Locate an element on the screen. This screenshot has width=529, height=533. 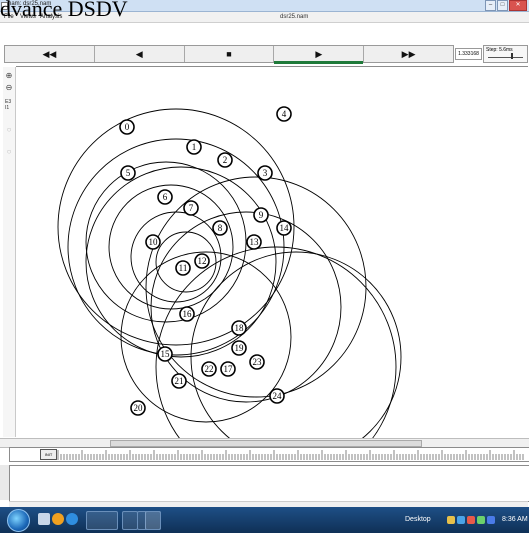
stop-button: ■ is located at coordinates (230, 54).